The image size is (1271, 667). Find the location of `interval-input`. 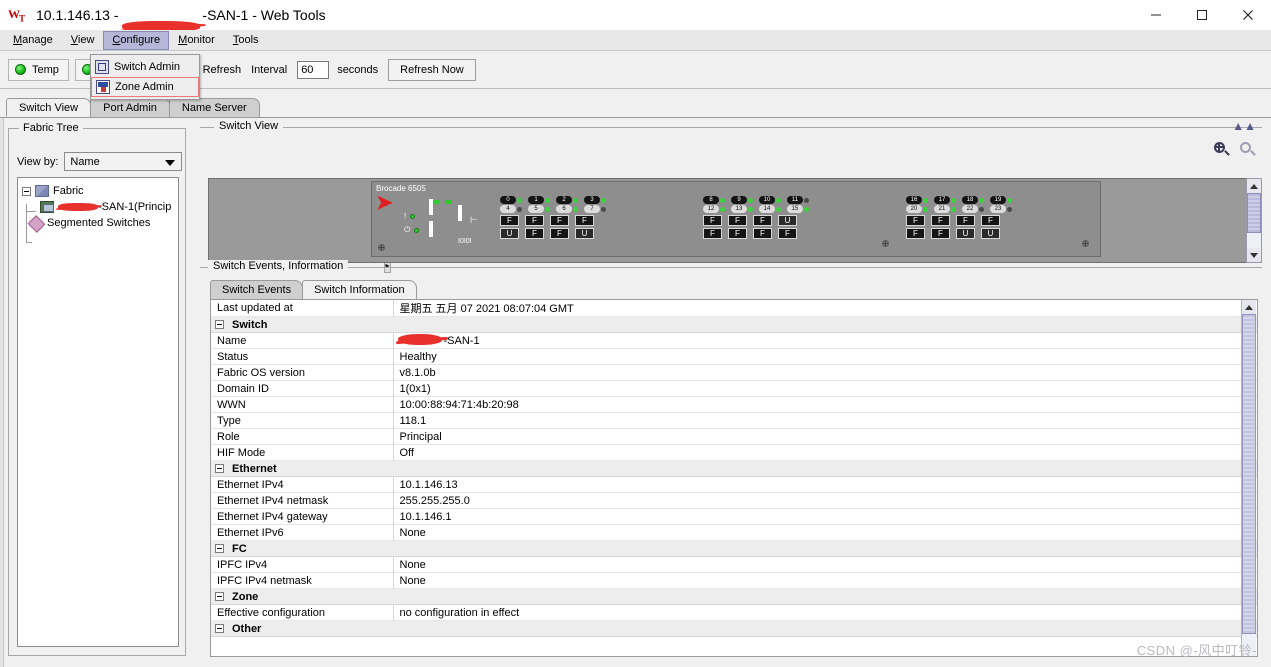

interval-input is located at coordinates (313, 69).